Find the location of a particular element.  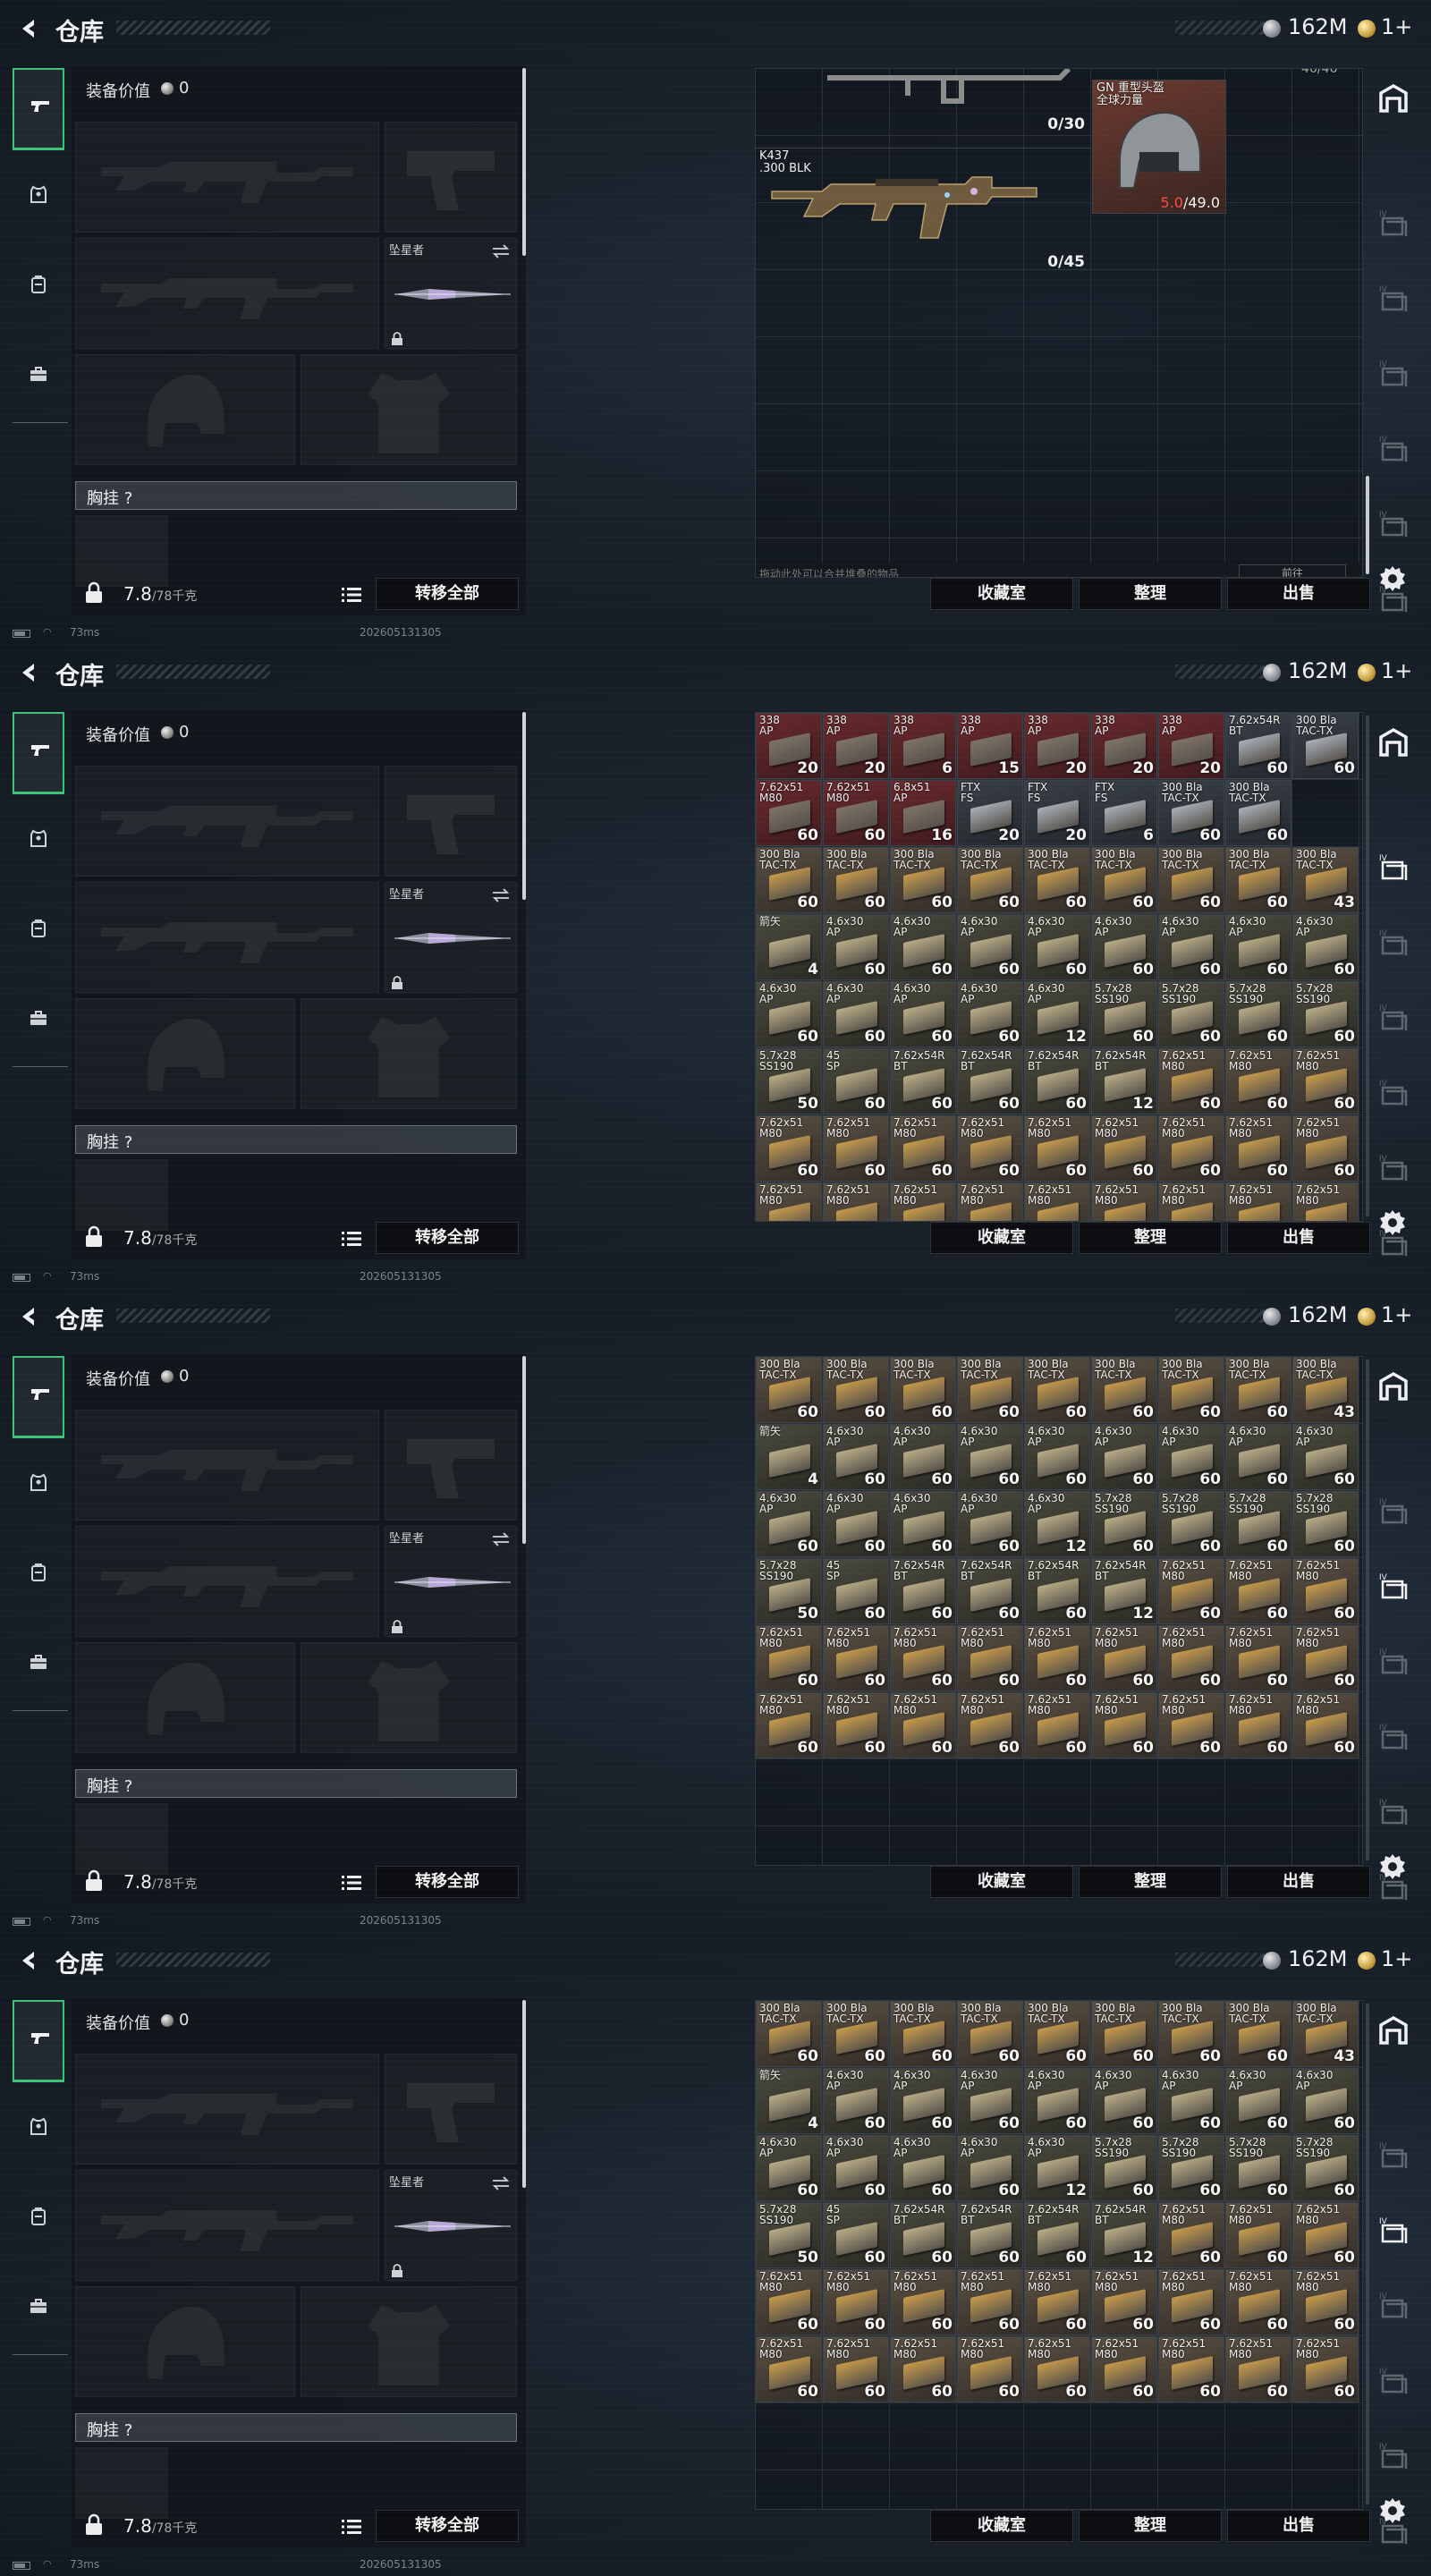

ammo-stack-cell: 300 Bla TAC-TX 43 is located at coordinates (1326, 1390).